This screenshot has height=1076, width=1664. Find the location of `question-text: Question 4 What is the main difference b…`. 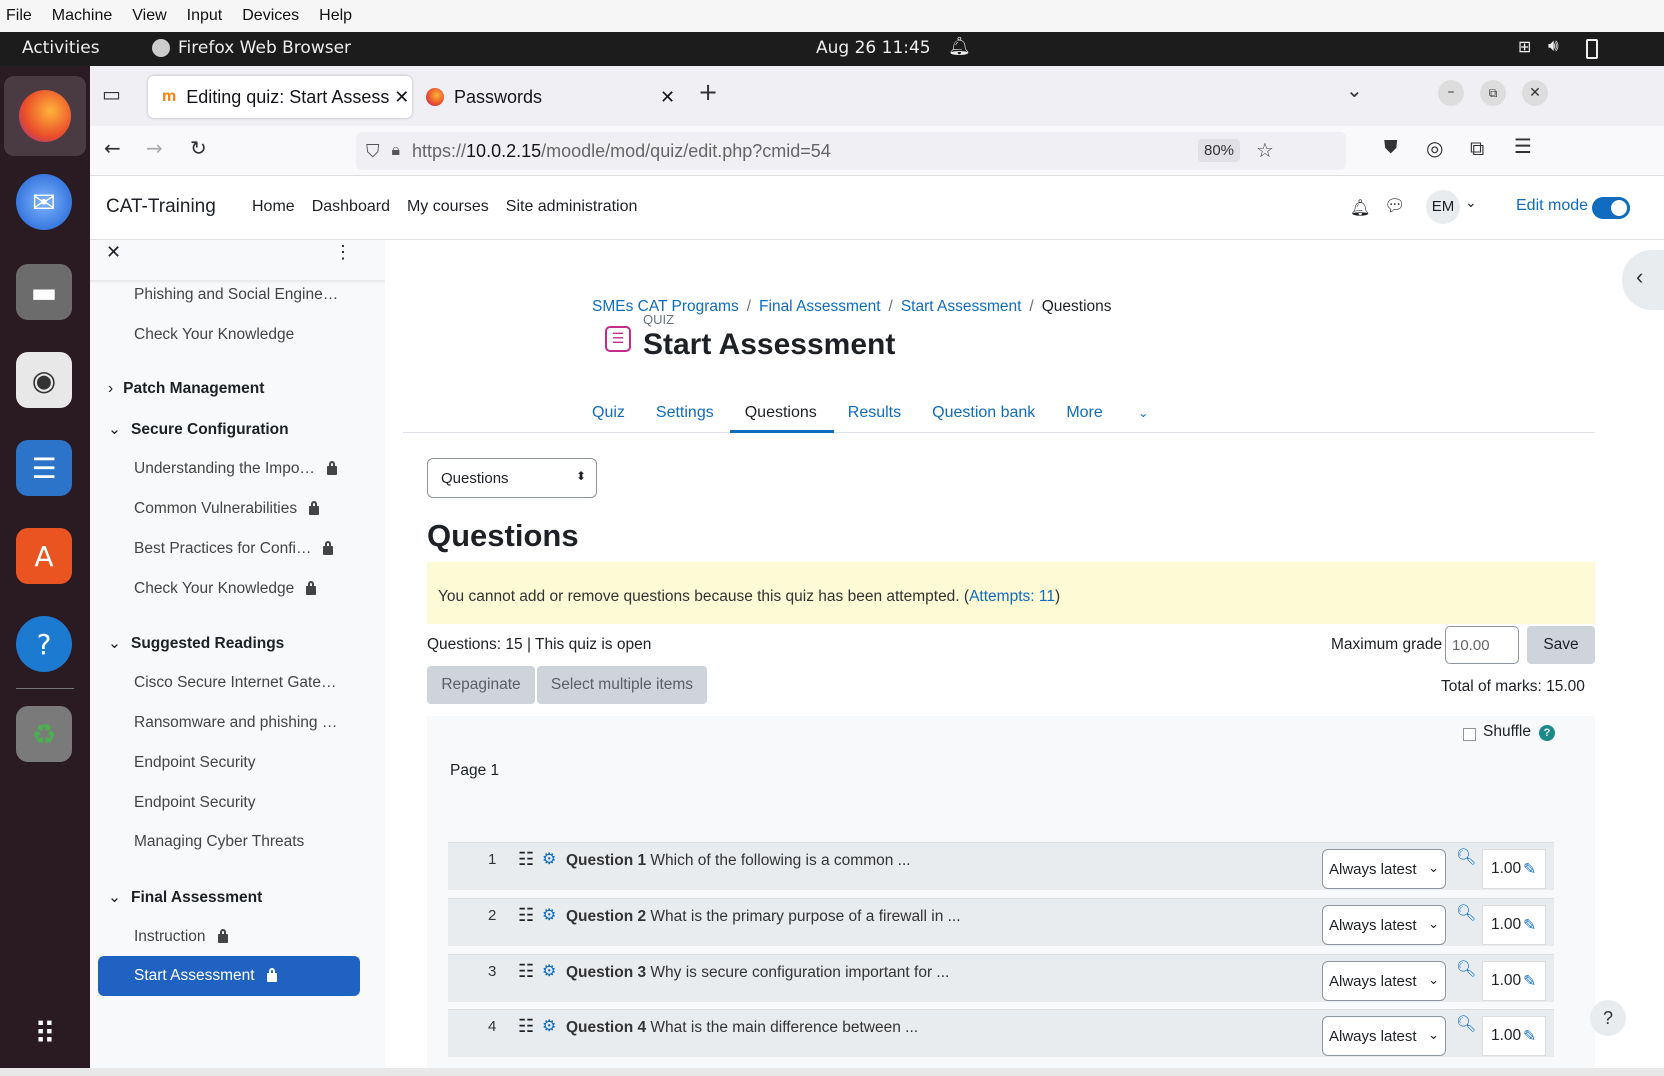

question-text: Question 4 What is the main difference b… is located at coordinates (742, 1028).